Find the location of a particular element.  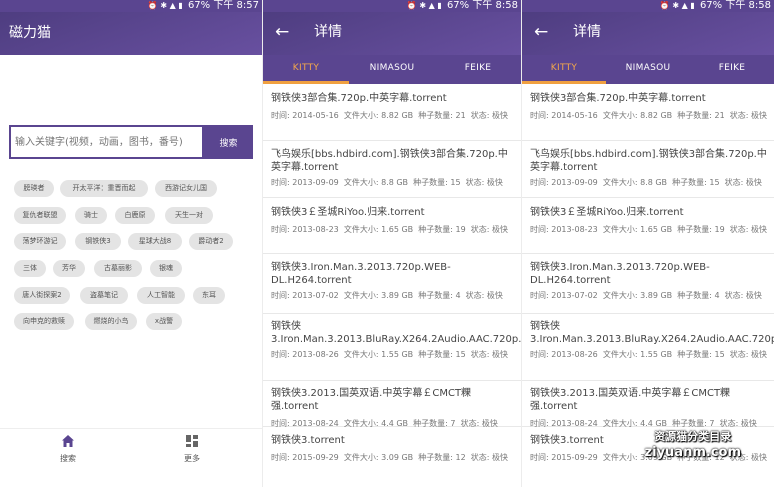

size-value: 1.55 GB is located at coordinates (656, 354).